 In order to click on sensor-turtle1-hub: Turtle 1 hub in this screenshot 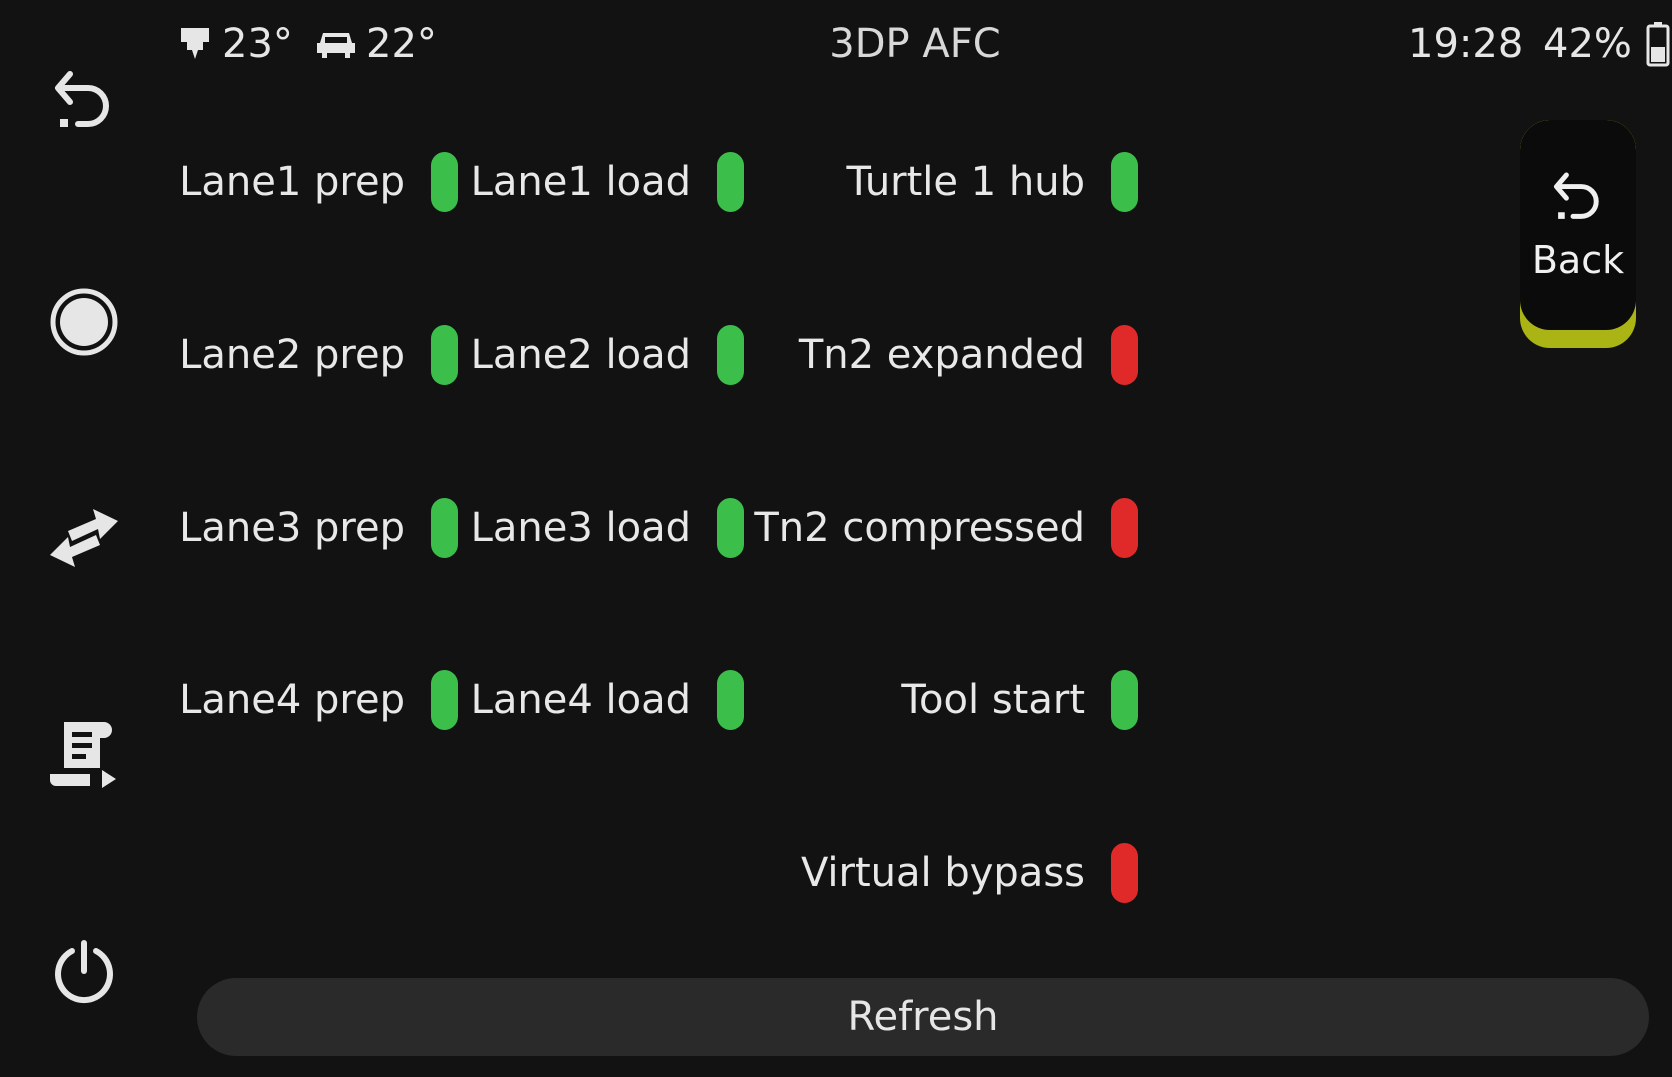, I will do `click(939, 182)`.